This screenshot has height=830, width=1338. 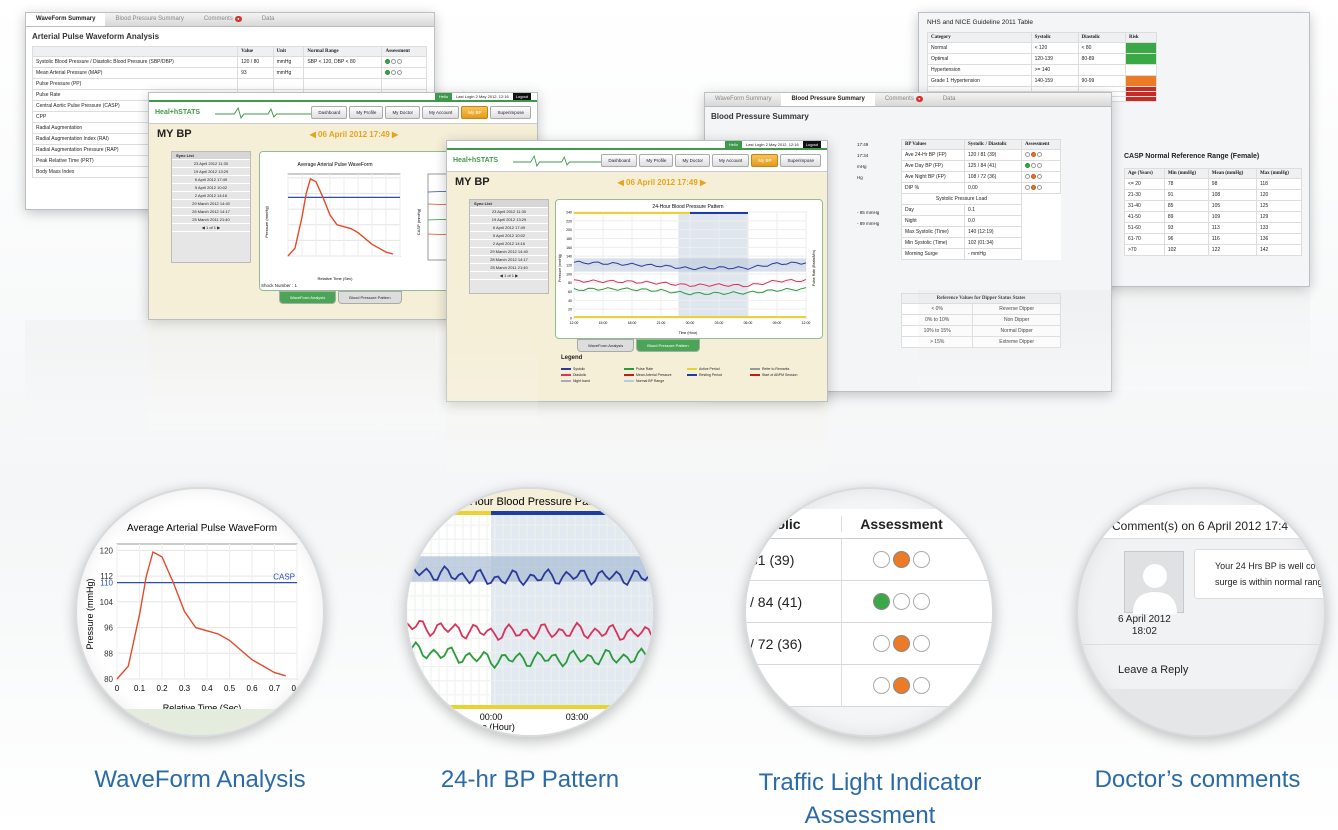 I want to click on table-cell: 125, so click(x=1279, y=206).